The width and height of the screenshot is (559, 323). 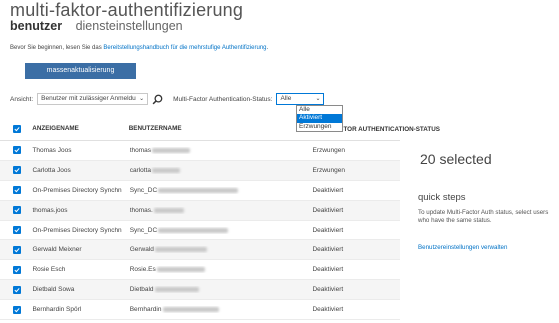 I want to click on row-username-text: Bernhardin, so click(x=145, y=310).